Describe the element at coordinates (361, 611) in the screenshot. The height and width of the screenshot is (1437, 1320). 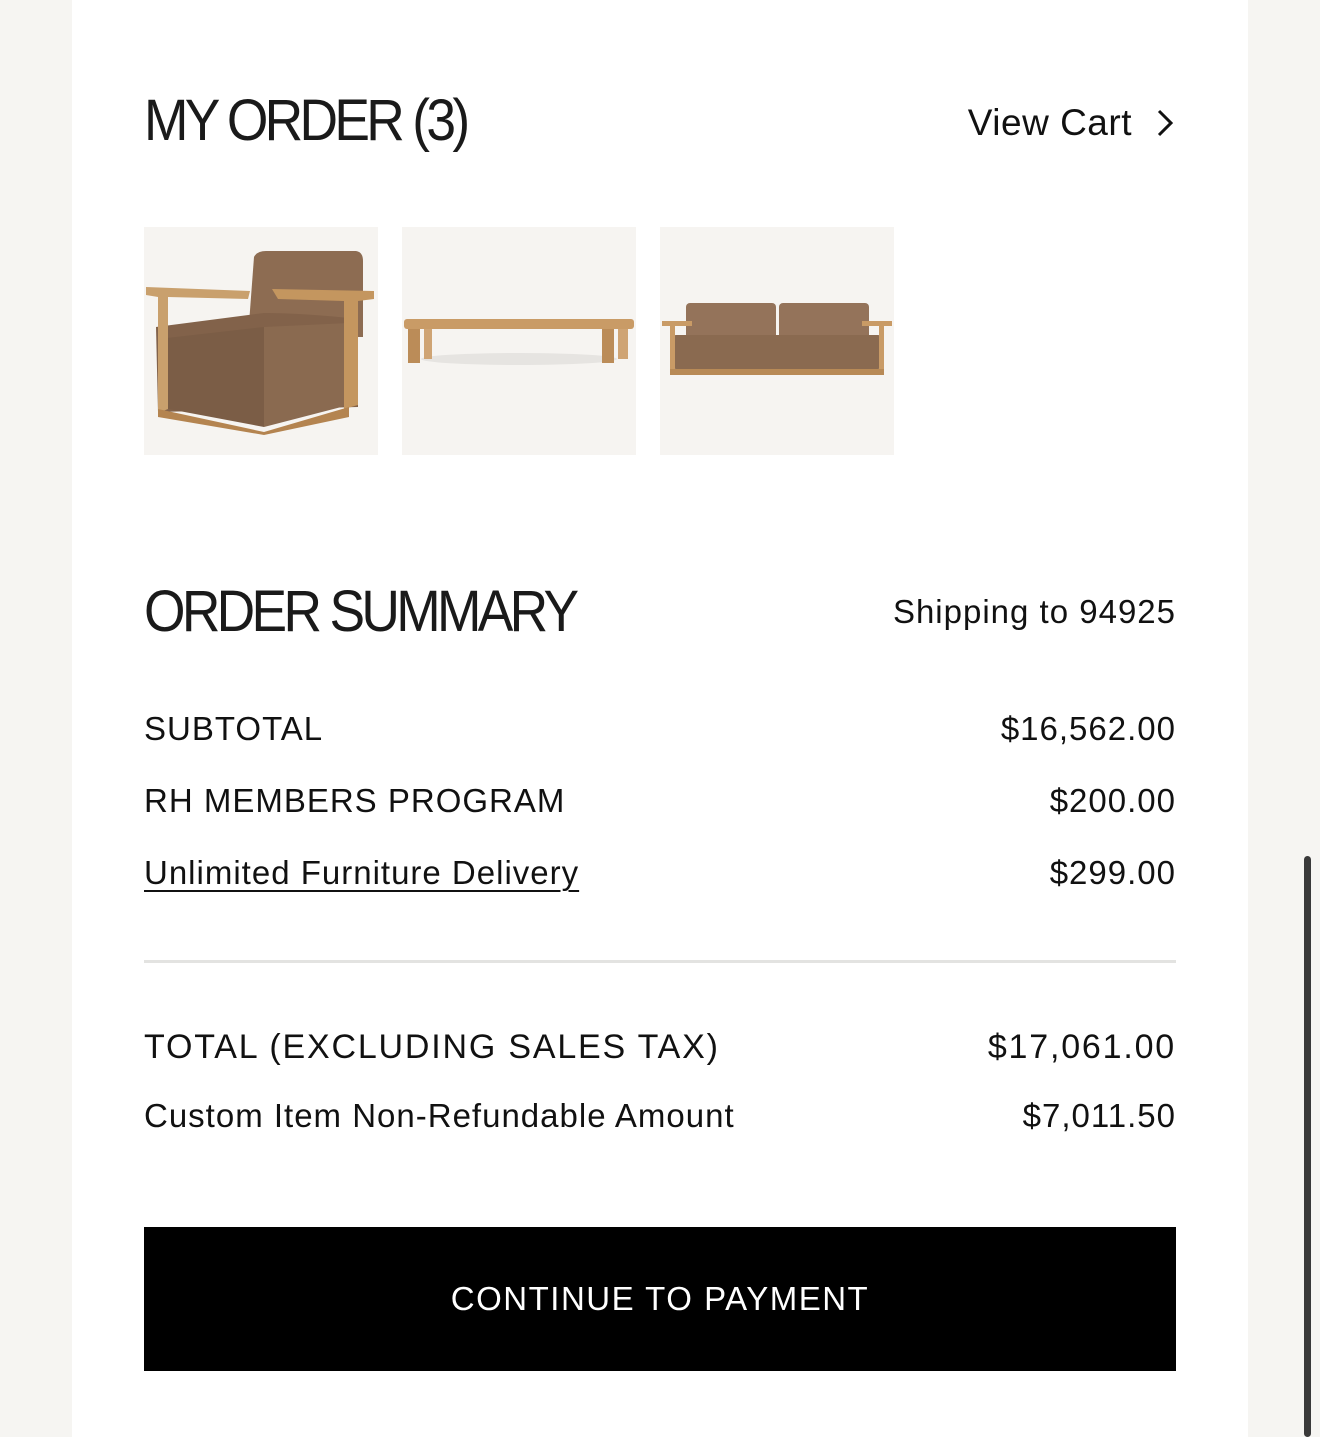
I see `order-summary-title: ORDER SUMMARY` at that location.